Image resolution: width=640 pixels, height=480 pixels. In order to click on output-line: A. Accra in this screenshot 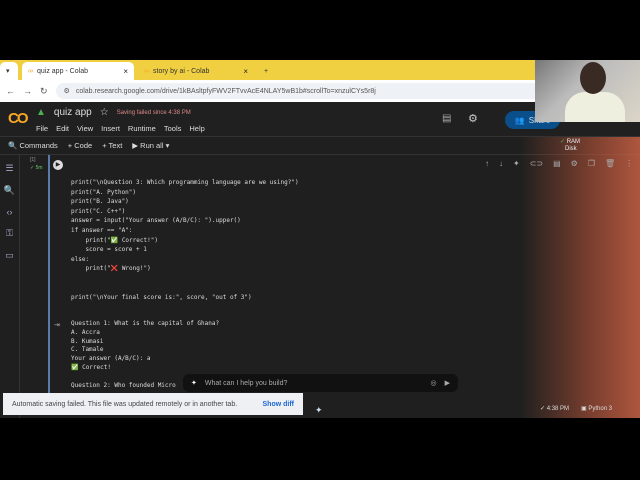, I will do `click(85, 332)`.